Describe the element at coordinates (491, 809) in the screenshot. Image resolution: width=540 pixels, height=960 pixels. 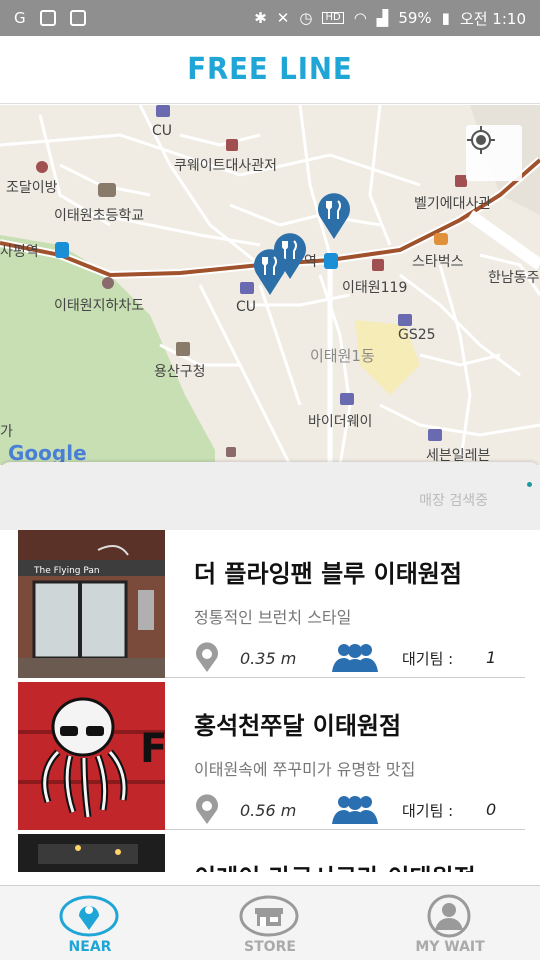
I see `wait-count: 0` at that location.